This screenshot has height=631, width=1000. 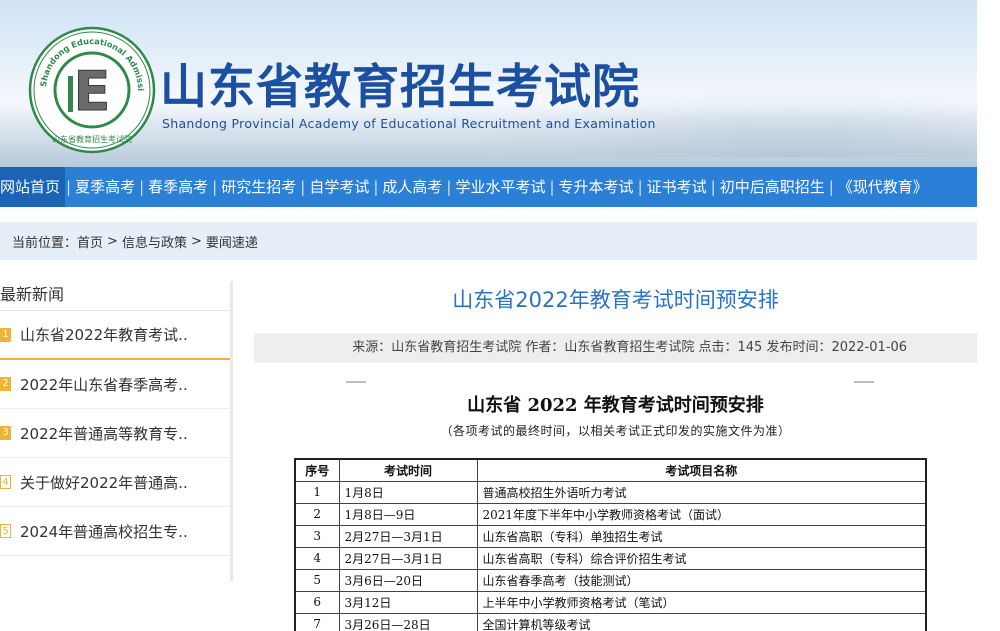 I want to click on news-list-item: 1 山东省2022年教育考试.., so click(x=115, y=335).